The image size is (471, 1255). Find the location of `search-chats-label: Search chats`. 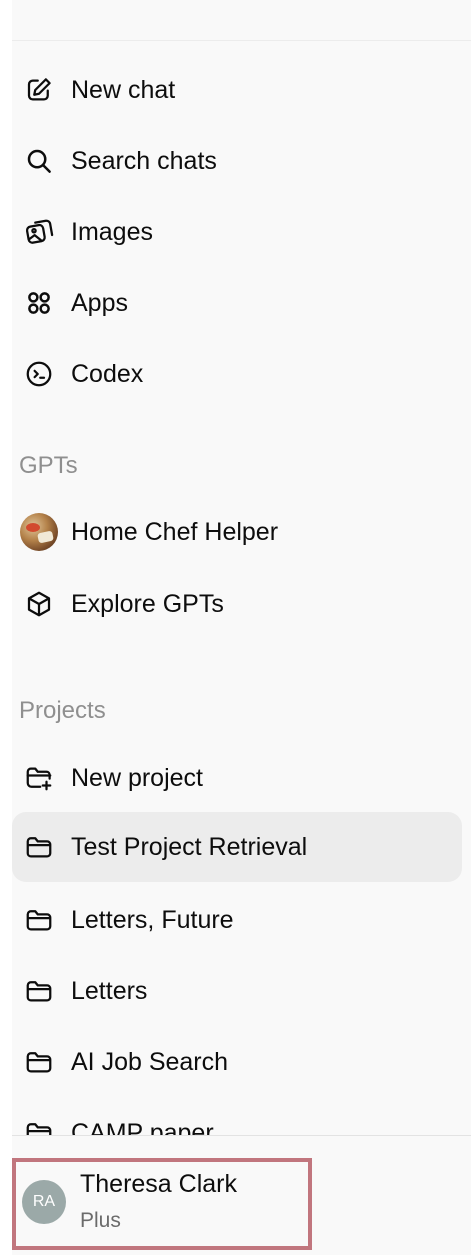

search-chats-label: Search chats is located at coordinates (144, 160).